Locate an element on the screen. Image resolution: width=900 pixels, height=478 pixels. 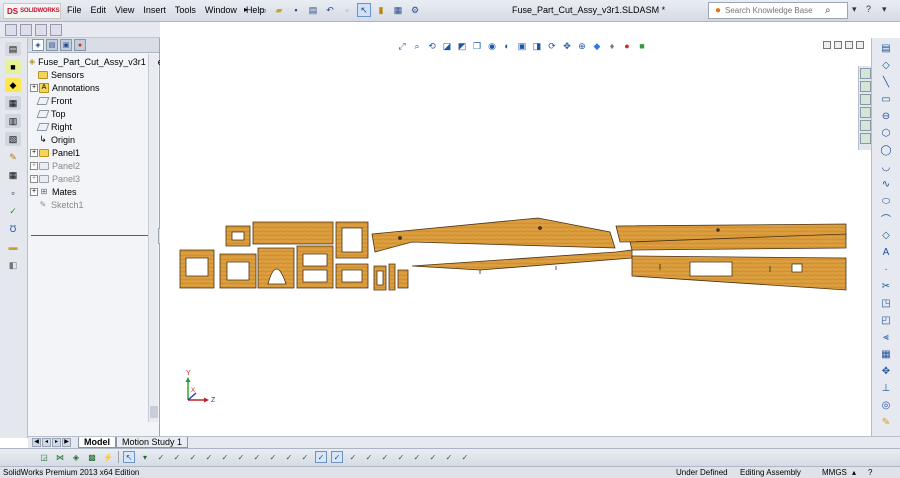
tree-item-panel2: + Panel2 is located at coordinates (93, 165).